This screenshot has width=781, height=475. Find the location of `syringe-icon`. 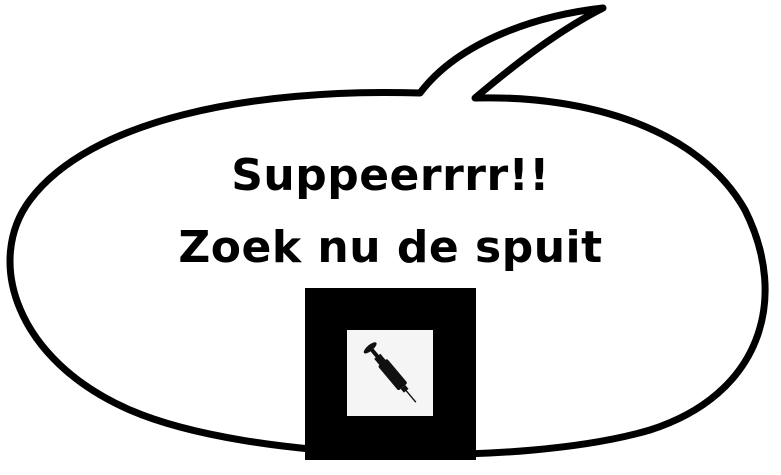

syringe-icon is located at coordinates (390, 373).